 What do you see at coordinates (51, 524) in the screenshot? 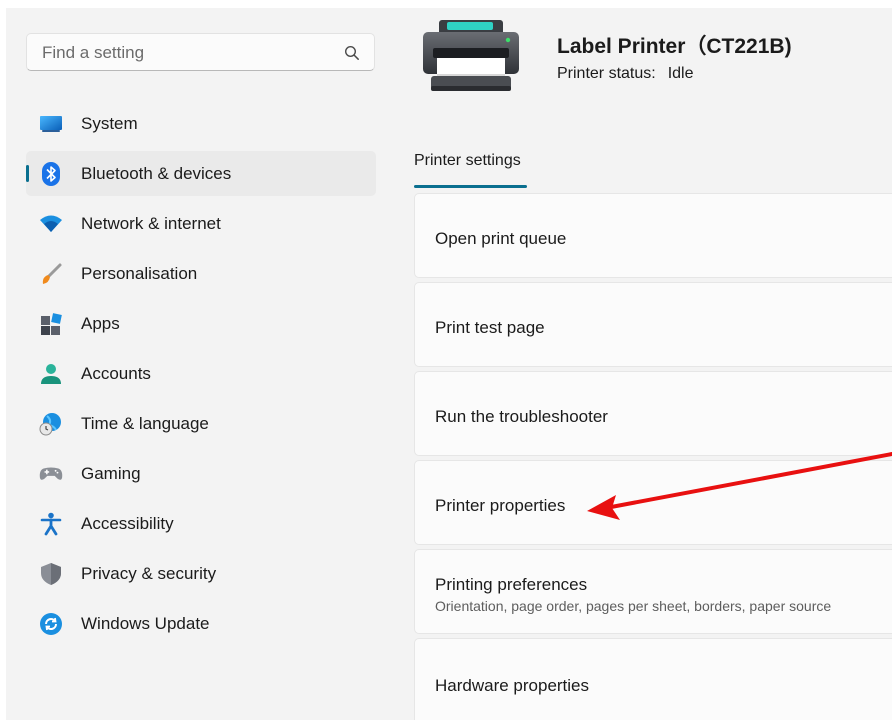
I see `accessibility-icon` at bounding box center [51, 524].